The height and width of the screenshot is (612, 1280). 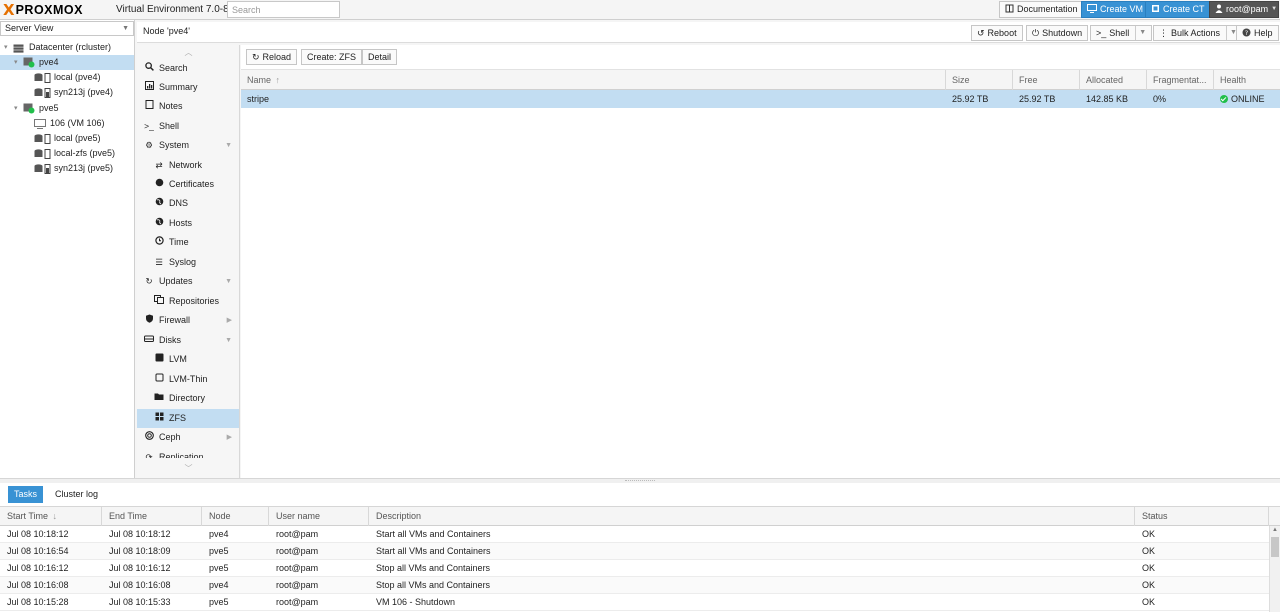 What do you see at coordinates (1041, 9) in the screenshot?
I see `documentation-button: Documentation` at bounding box center [1041, 9].